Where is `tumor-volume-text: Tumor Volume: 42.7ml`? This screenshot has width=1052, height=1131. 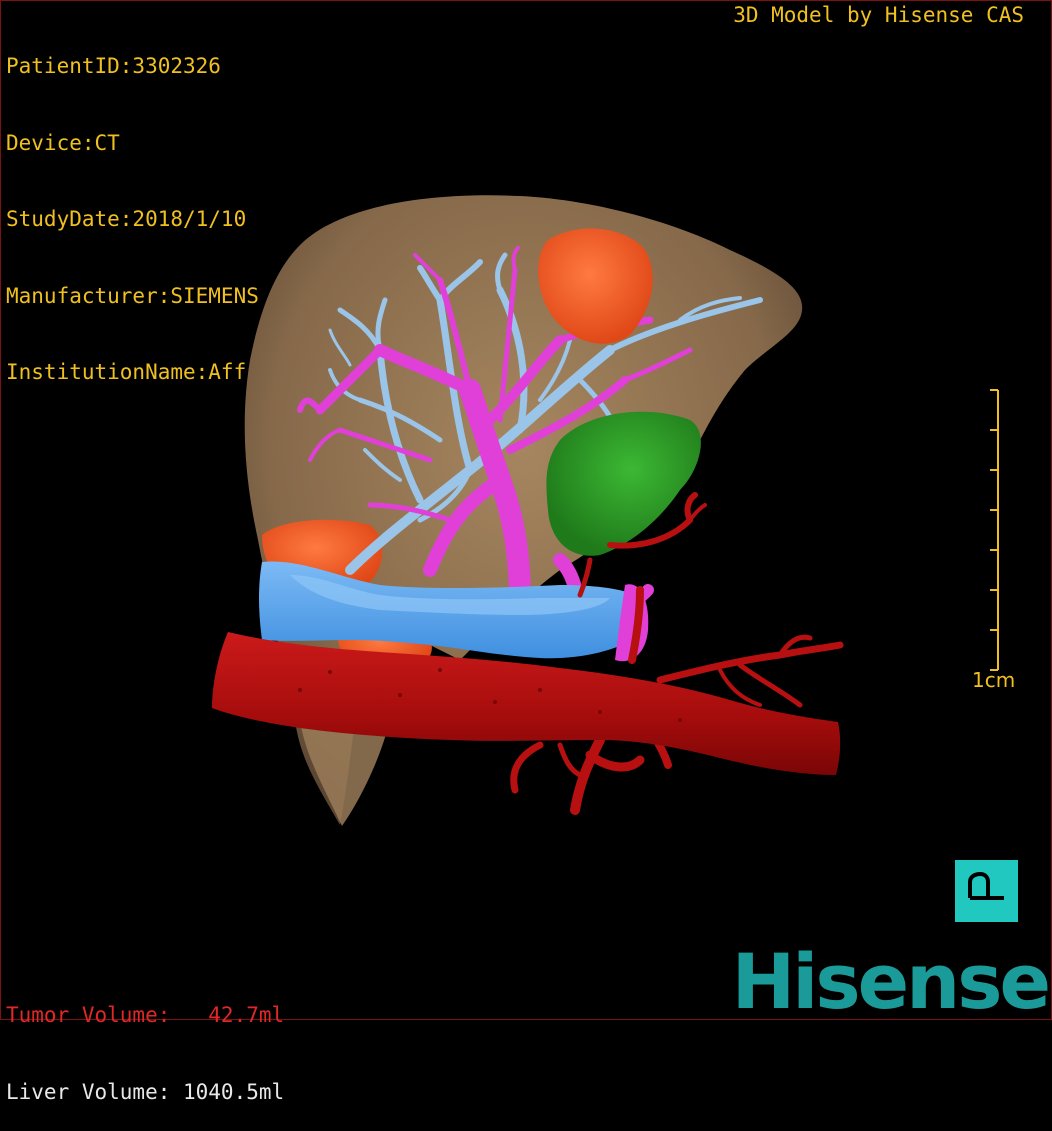
tumor-volume-text: Tumor Volume: 42.7ml is located at coordinates (145, 1015).